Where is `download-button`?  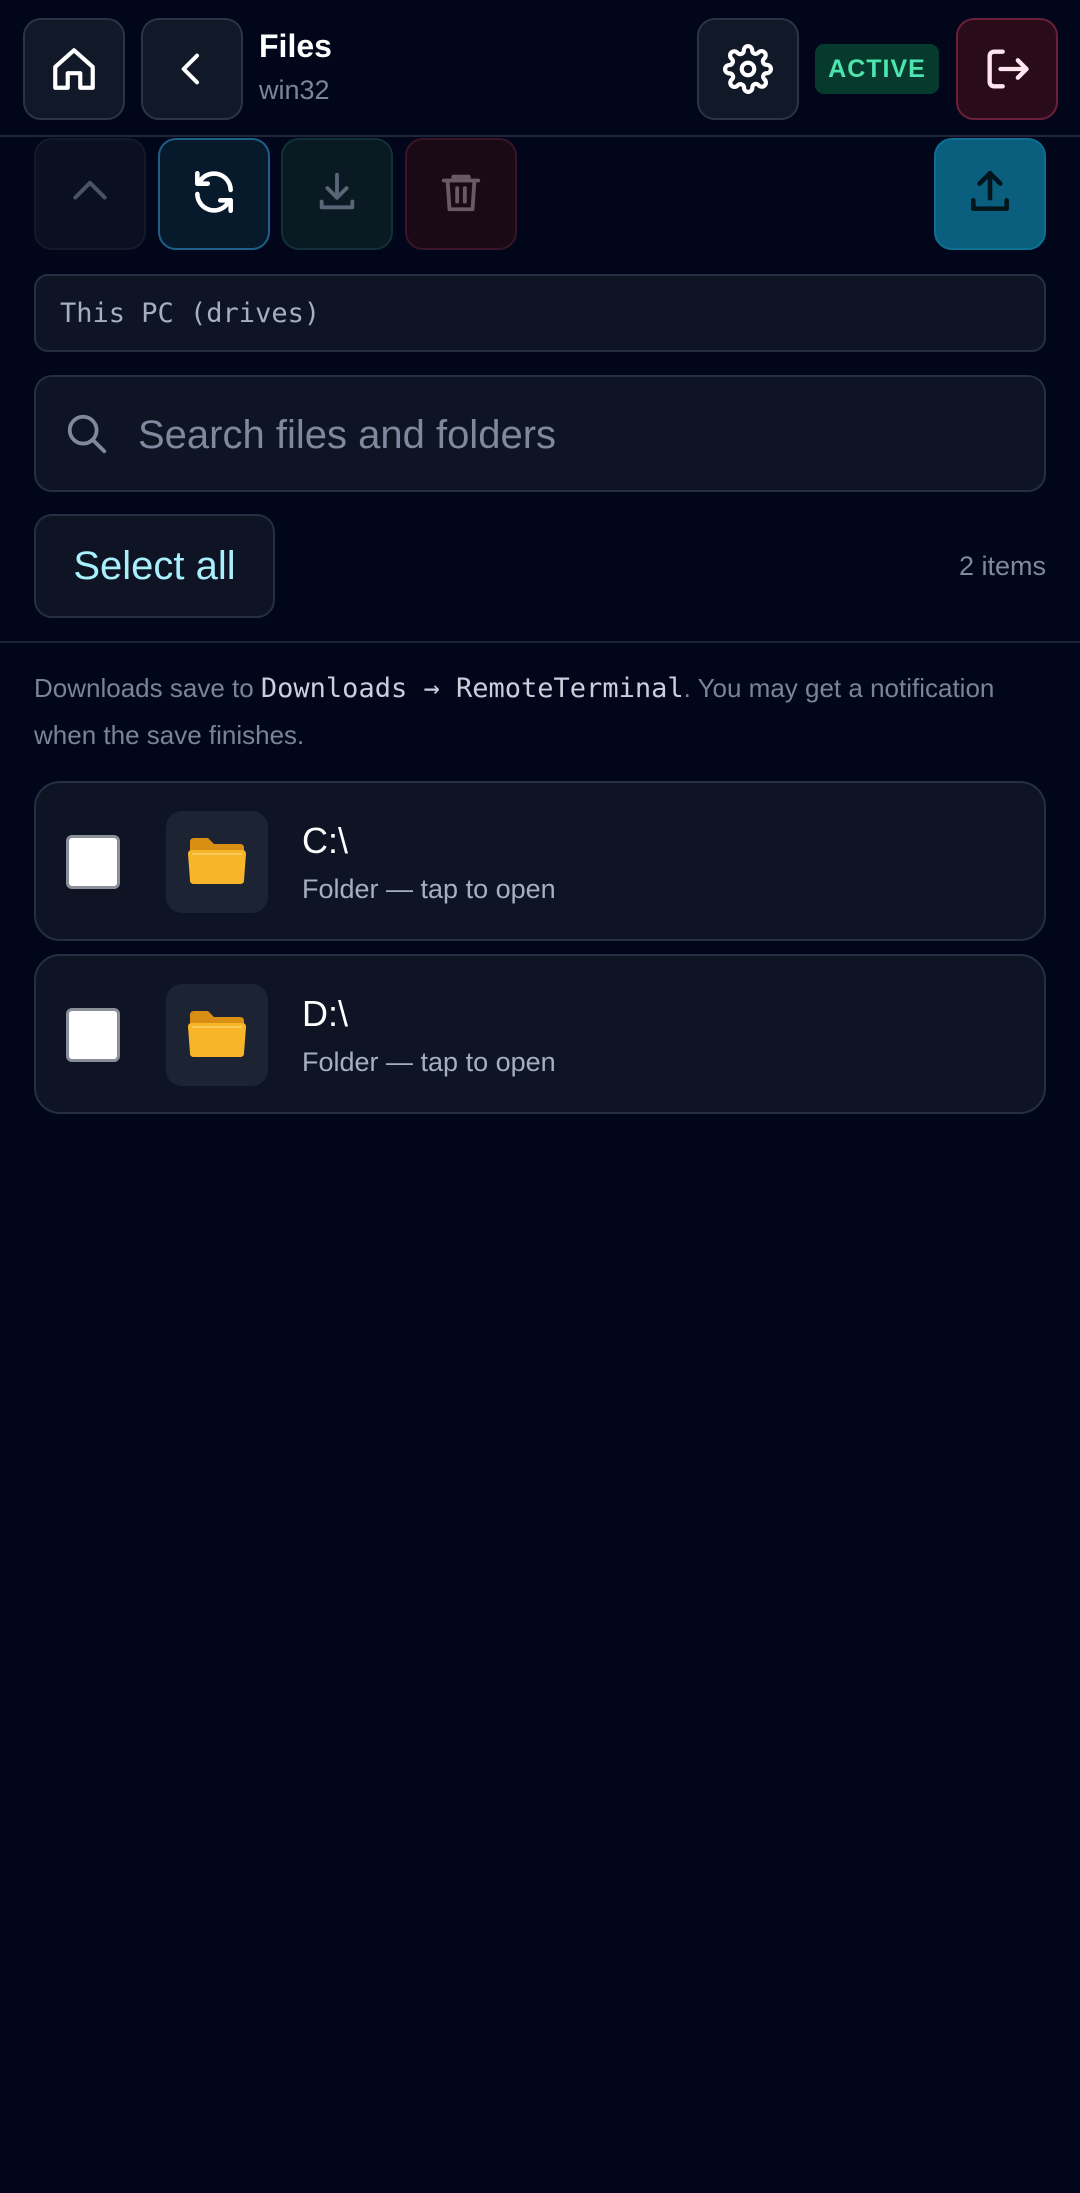 download-button is located at coordinates (337, 194).